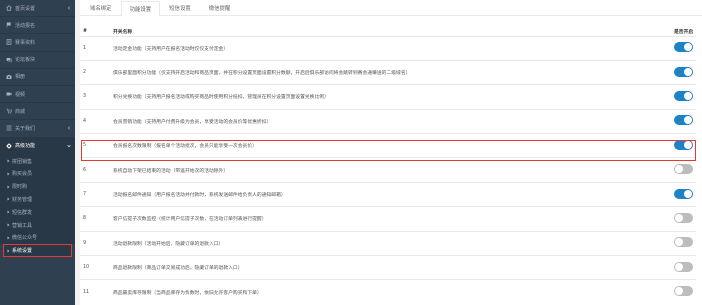  What do you see at coordinates (37, 238) in the screenshot?
I see `sidebar-subitem-6: 微信公众号` at bounding box center [37, 238].